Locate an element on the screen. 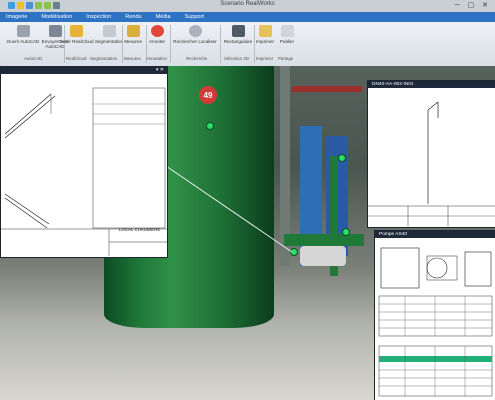 This screenshot has width=495, height=400. group-label-partage: Partage is located at coordinates (286, 58).